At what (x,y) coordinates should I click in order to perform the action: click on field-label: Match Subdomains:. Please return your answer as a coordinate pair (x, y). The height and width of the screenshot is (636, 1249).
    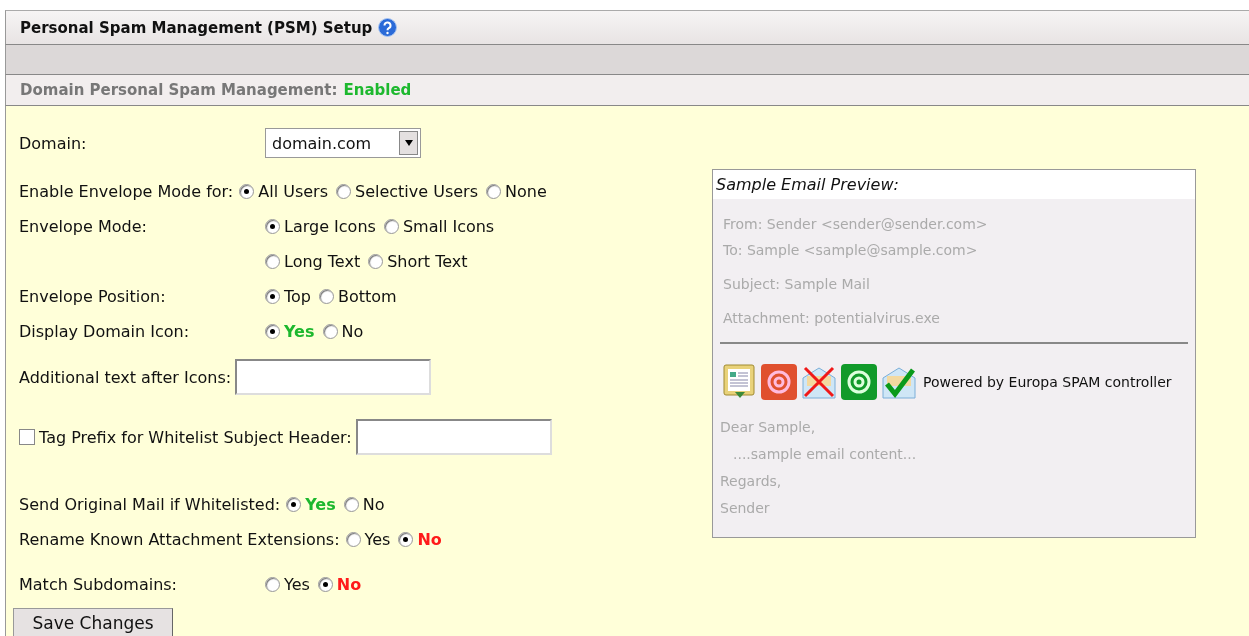
    Looking at the image, I should click on (98, 584).